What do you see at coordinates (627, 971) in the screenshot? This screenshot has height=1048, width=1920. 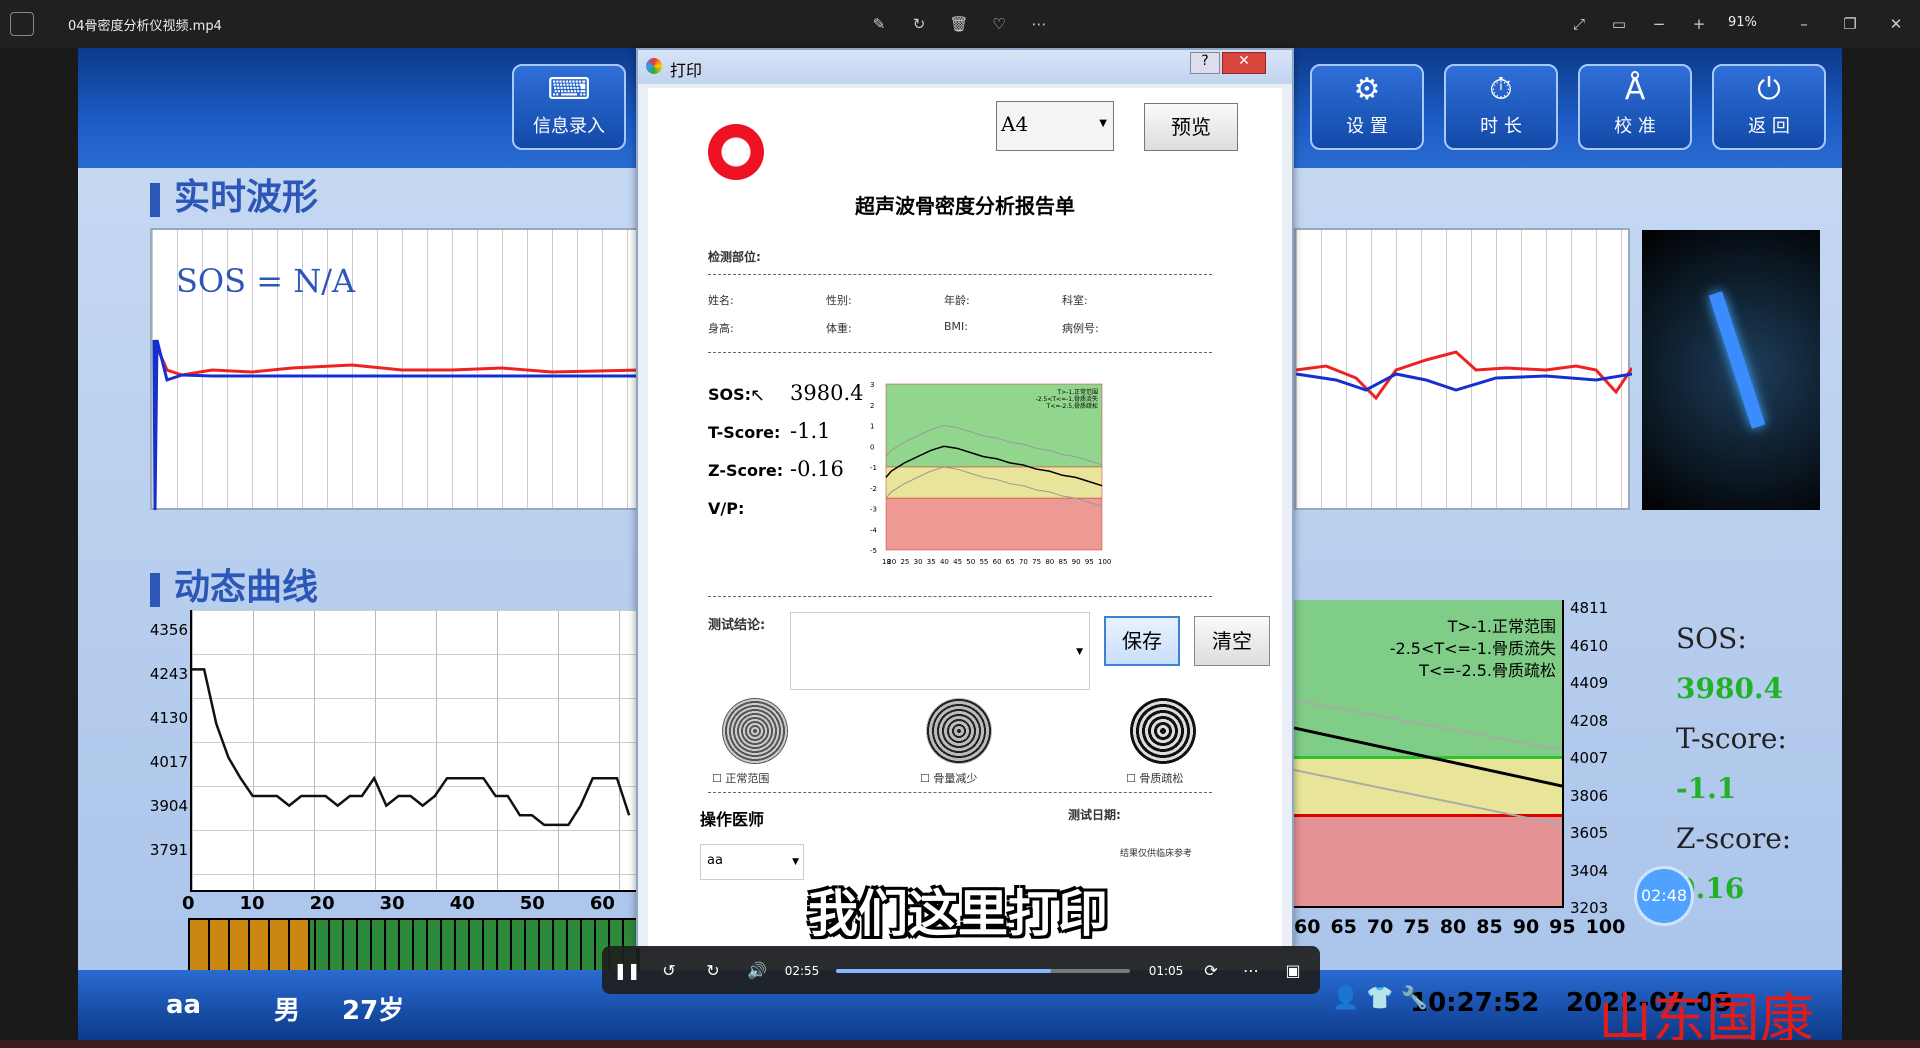 I see `pause-icon: ❚❚` at bounding box center [627, 971].